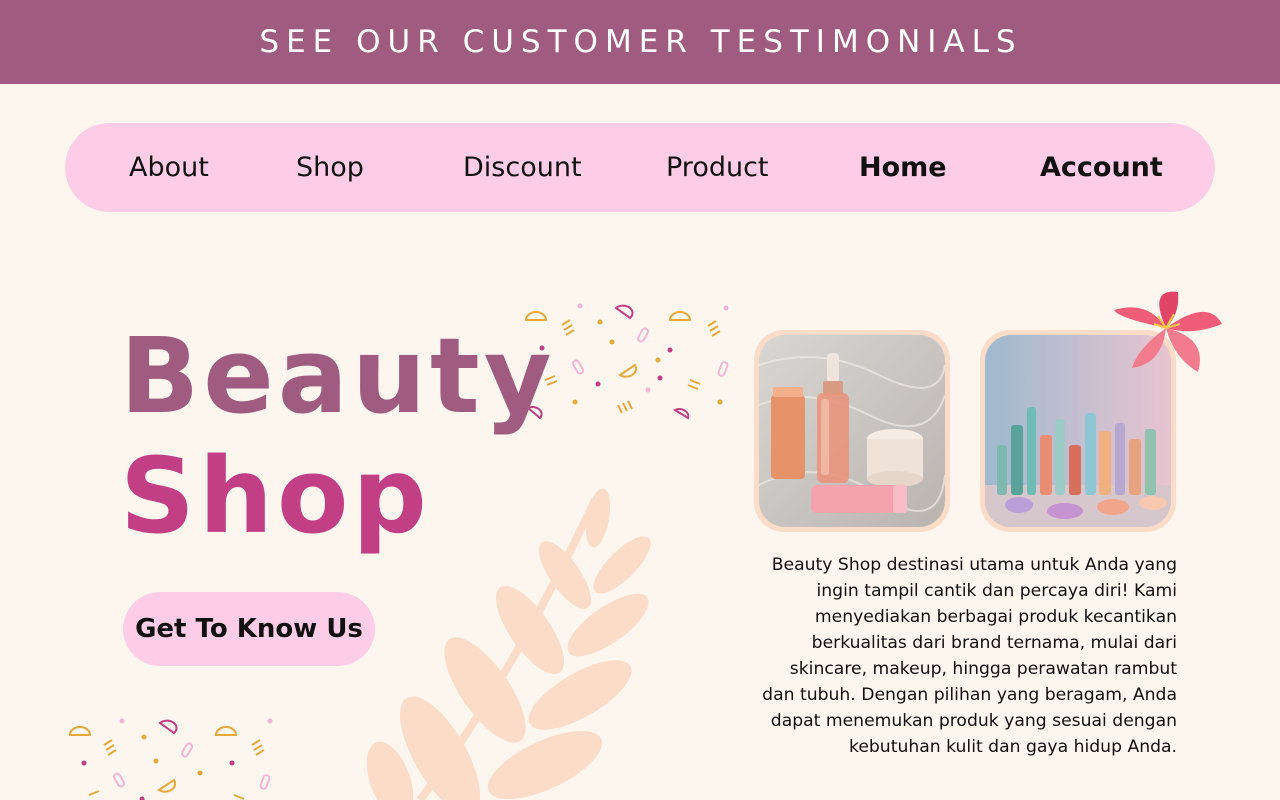 This screenshot has width=1280, height=800. I want to click on testimonials-banner: SEE OUR CUSTOMER TESTIMONIALS, so click(640, 42).